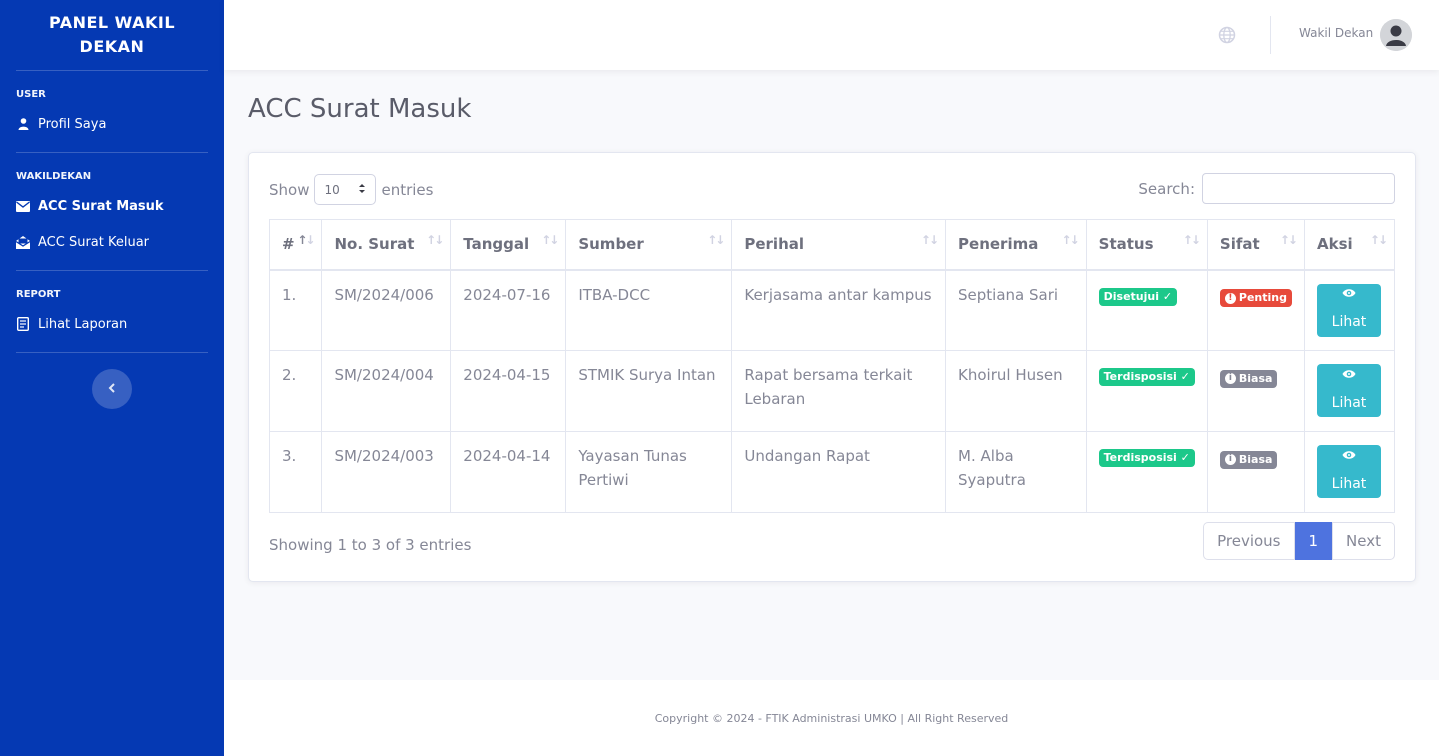 This screenshot has height=756, width=1439. Describe the element at coordinates (1363, 541) in the screenshot. I see `next-page-button: Next` at that location.